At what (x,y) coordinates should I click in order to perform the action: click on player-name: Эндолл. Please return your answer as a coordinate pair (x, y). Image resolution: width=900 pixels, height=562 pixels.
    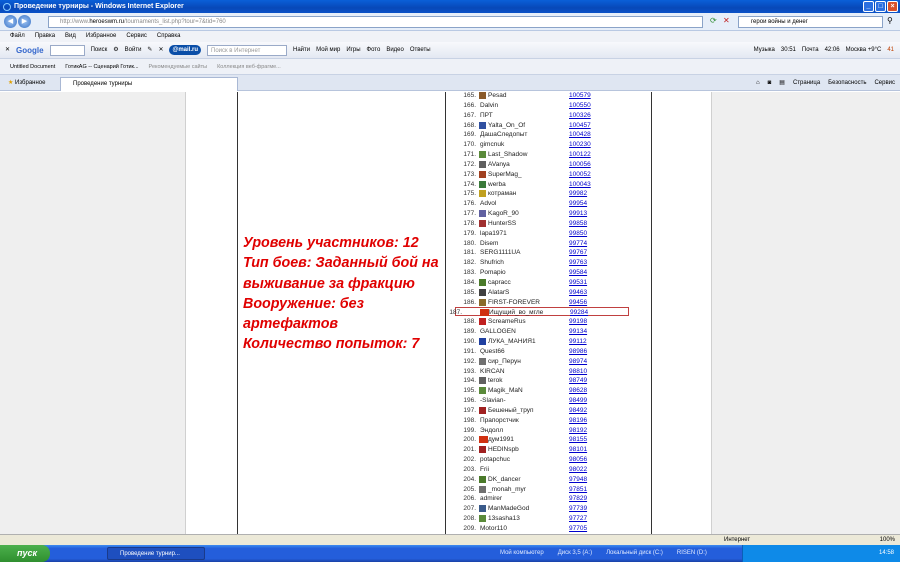
    Looking at the image, I should click on (491, 430).